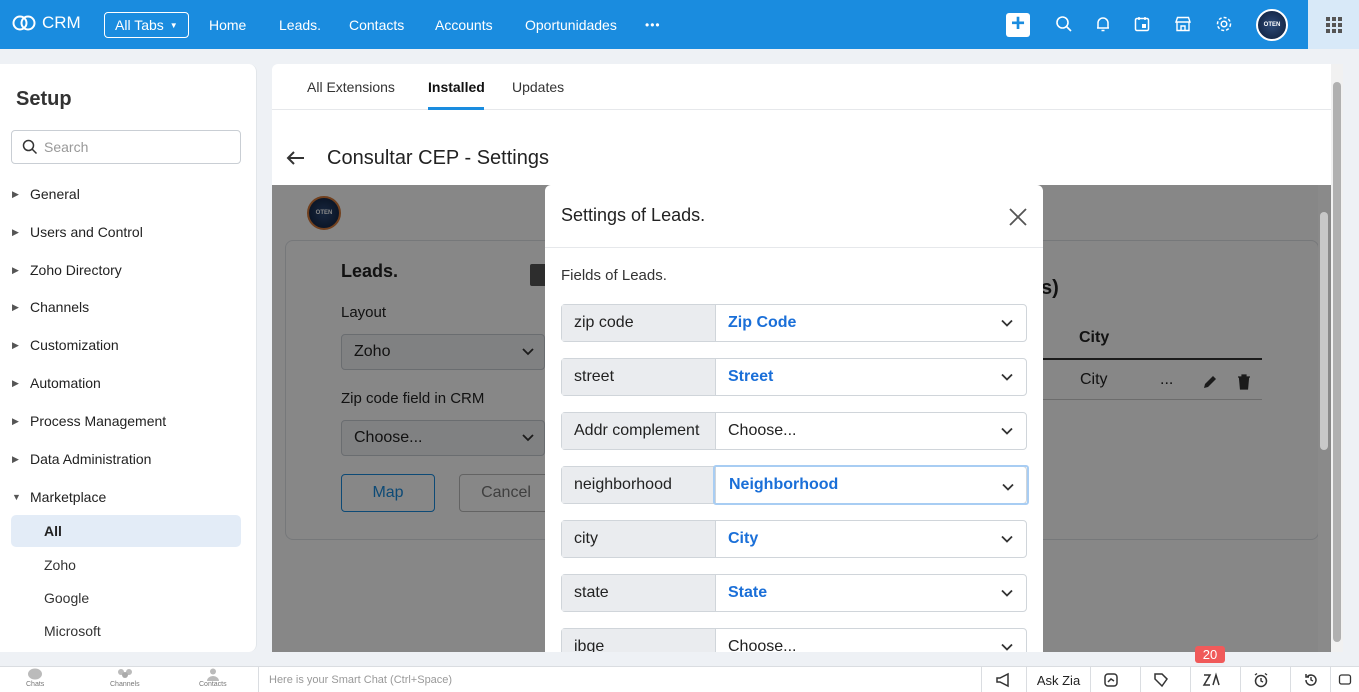 The height and width of the screenshot is (692, 1359). What do you see at coordinates (639, 640) in the screenshot?
I see `field-label: ibge` at bounding box center [639, 640].